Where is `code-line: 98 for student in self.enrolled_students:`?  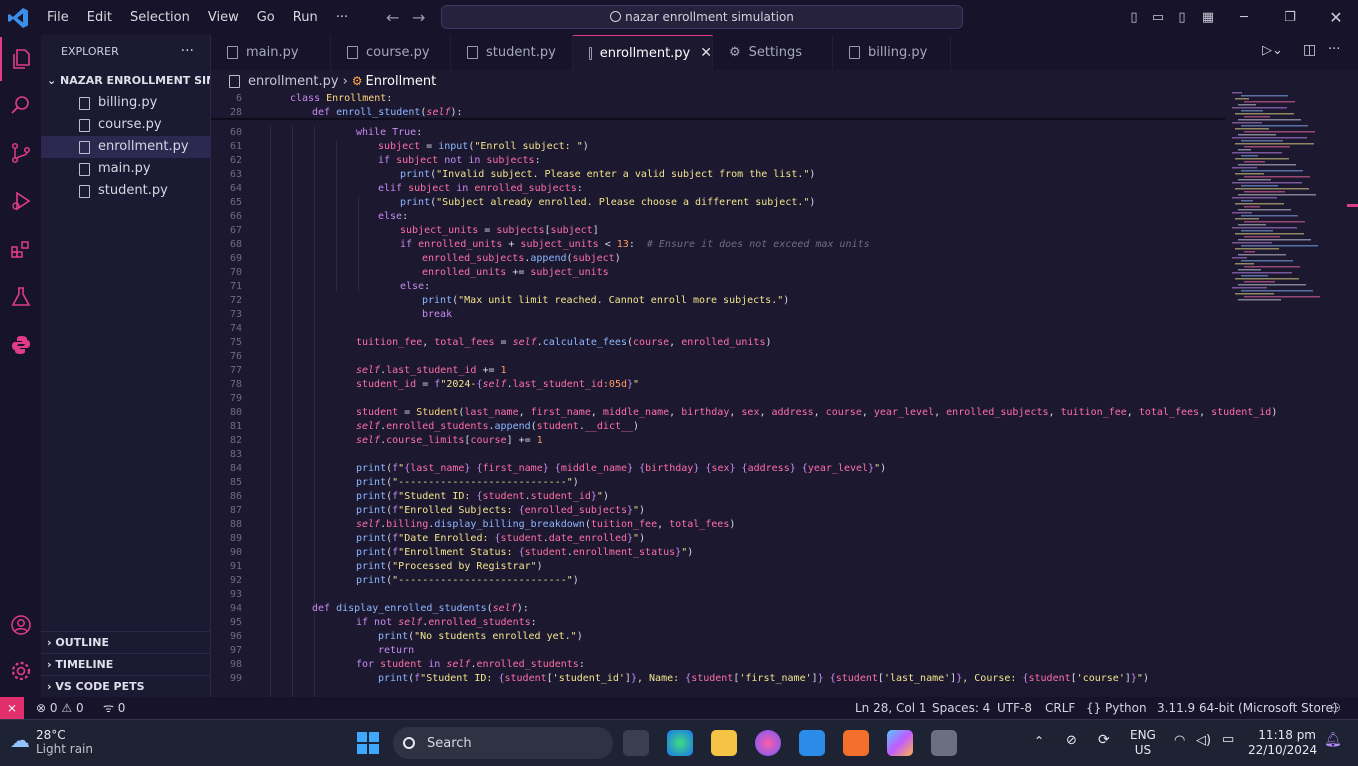
code-line: 98 for student in self.enrolled_students: is located at coordinates (784, 665).